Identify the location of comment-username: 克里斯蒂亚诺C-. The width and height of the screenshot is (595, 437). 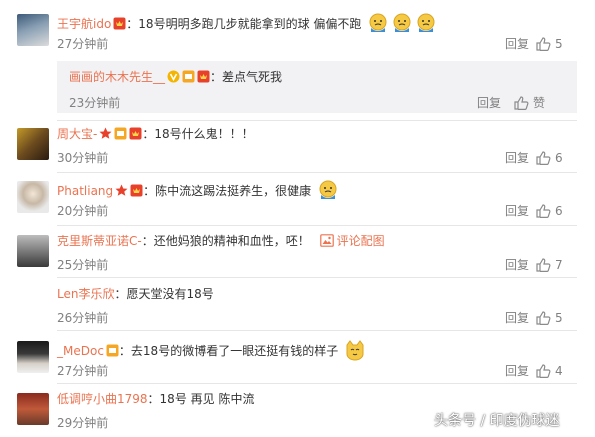
(99, 241).